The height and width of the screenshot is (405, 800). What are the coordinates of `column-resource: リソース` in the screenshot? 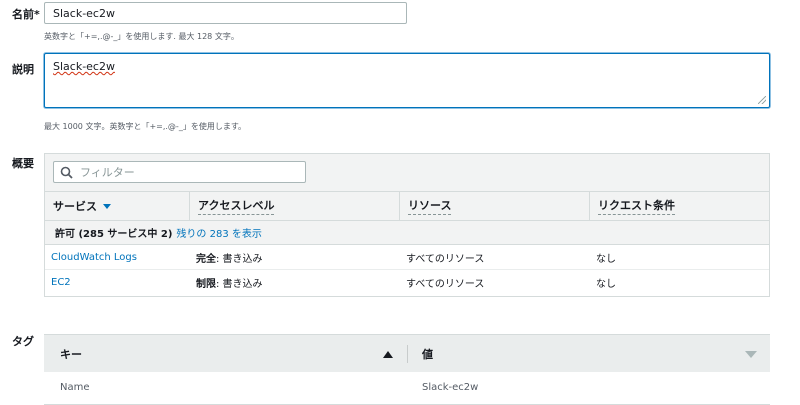 It's located at (495, 206).